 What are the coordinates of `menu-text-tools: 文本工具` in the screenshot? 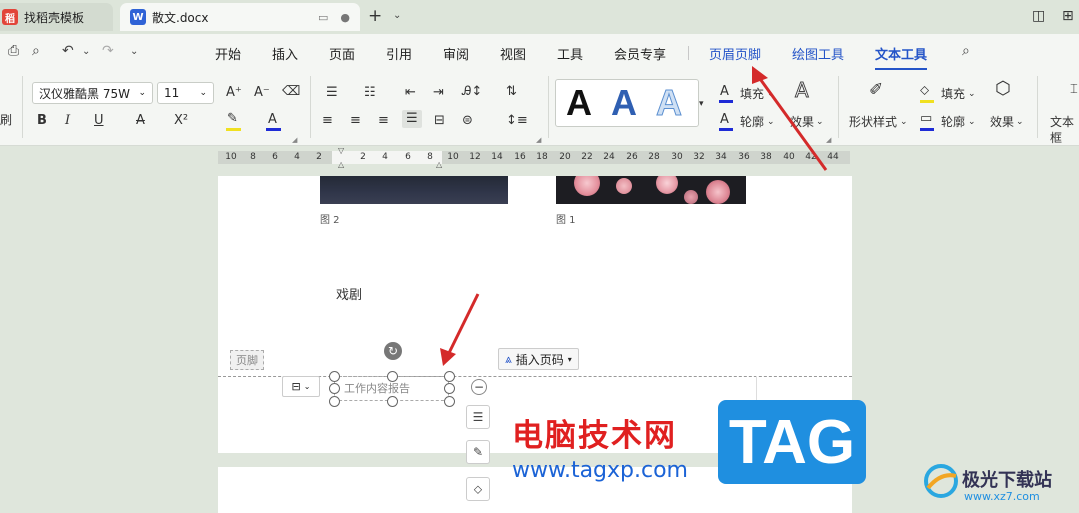 It's located at (901, 57).